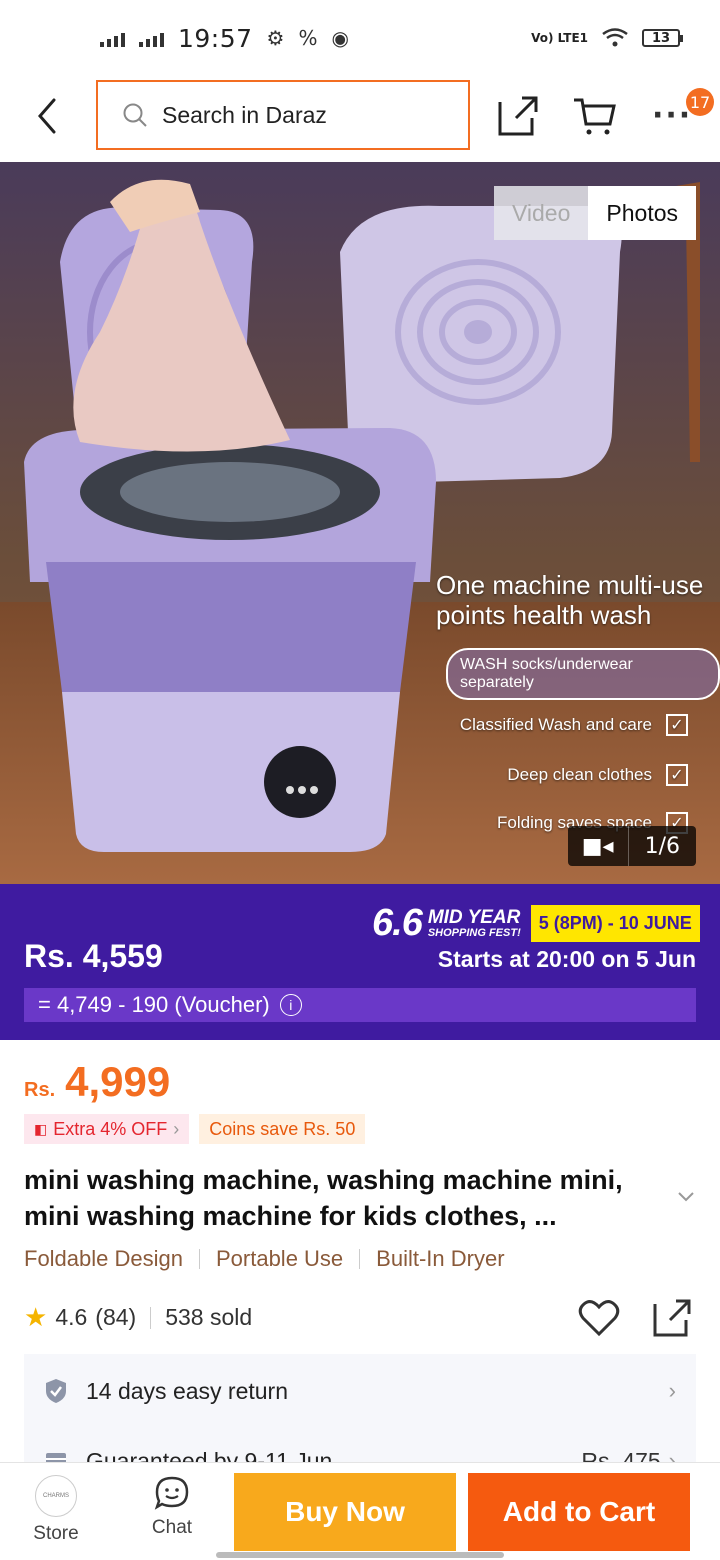  What do you see at coordinates (566, 959) in the screenshot?
I see `campaign-start-time: Starts at 20:00 on 5 Jun` at bounding box center [566, 959].